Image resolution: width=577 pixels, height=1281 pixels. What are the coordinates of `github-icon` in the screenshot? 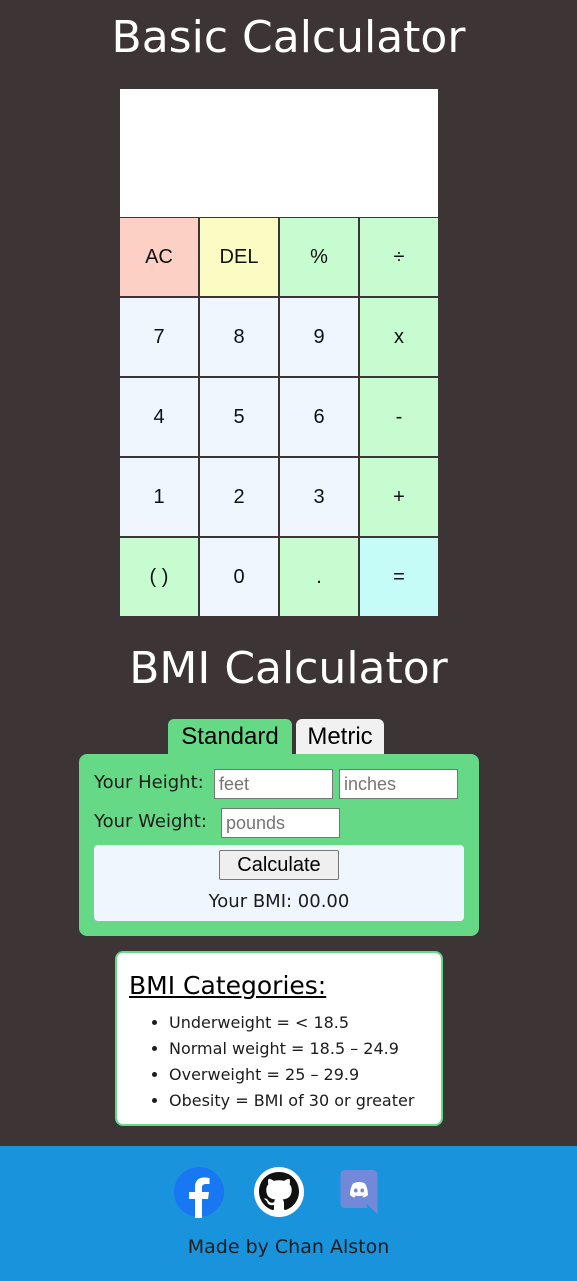 It's located at (279, 1192).